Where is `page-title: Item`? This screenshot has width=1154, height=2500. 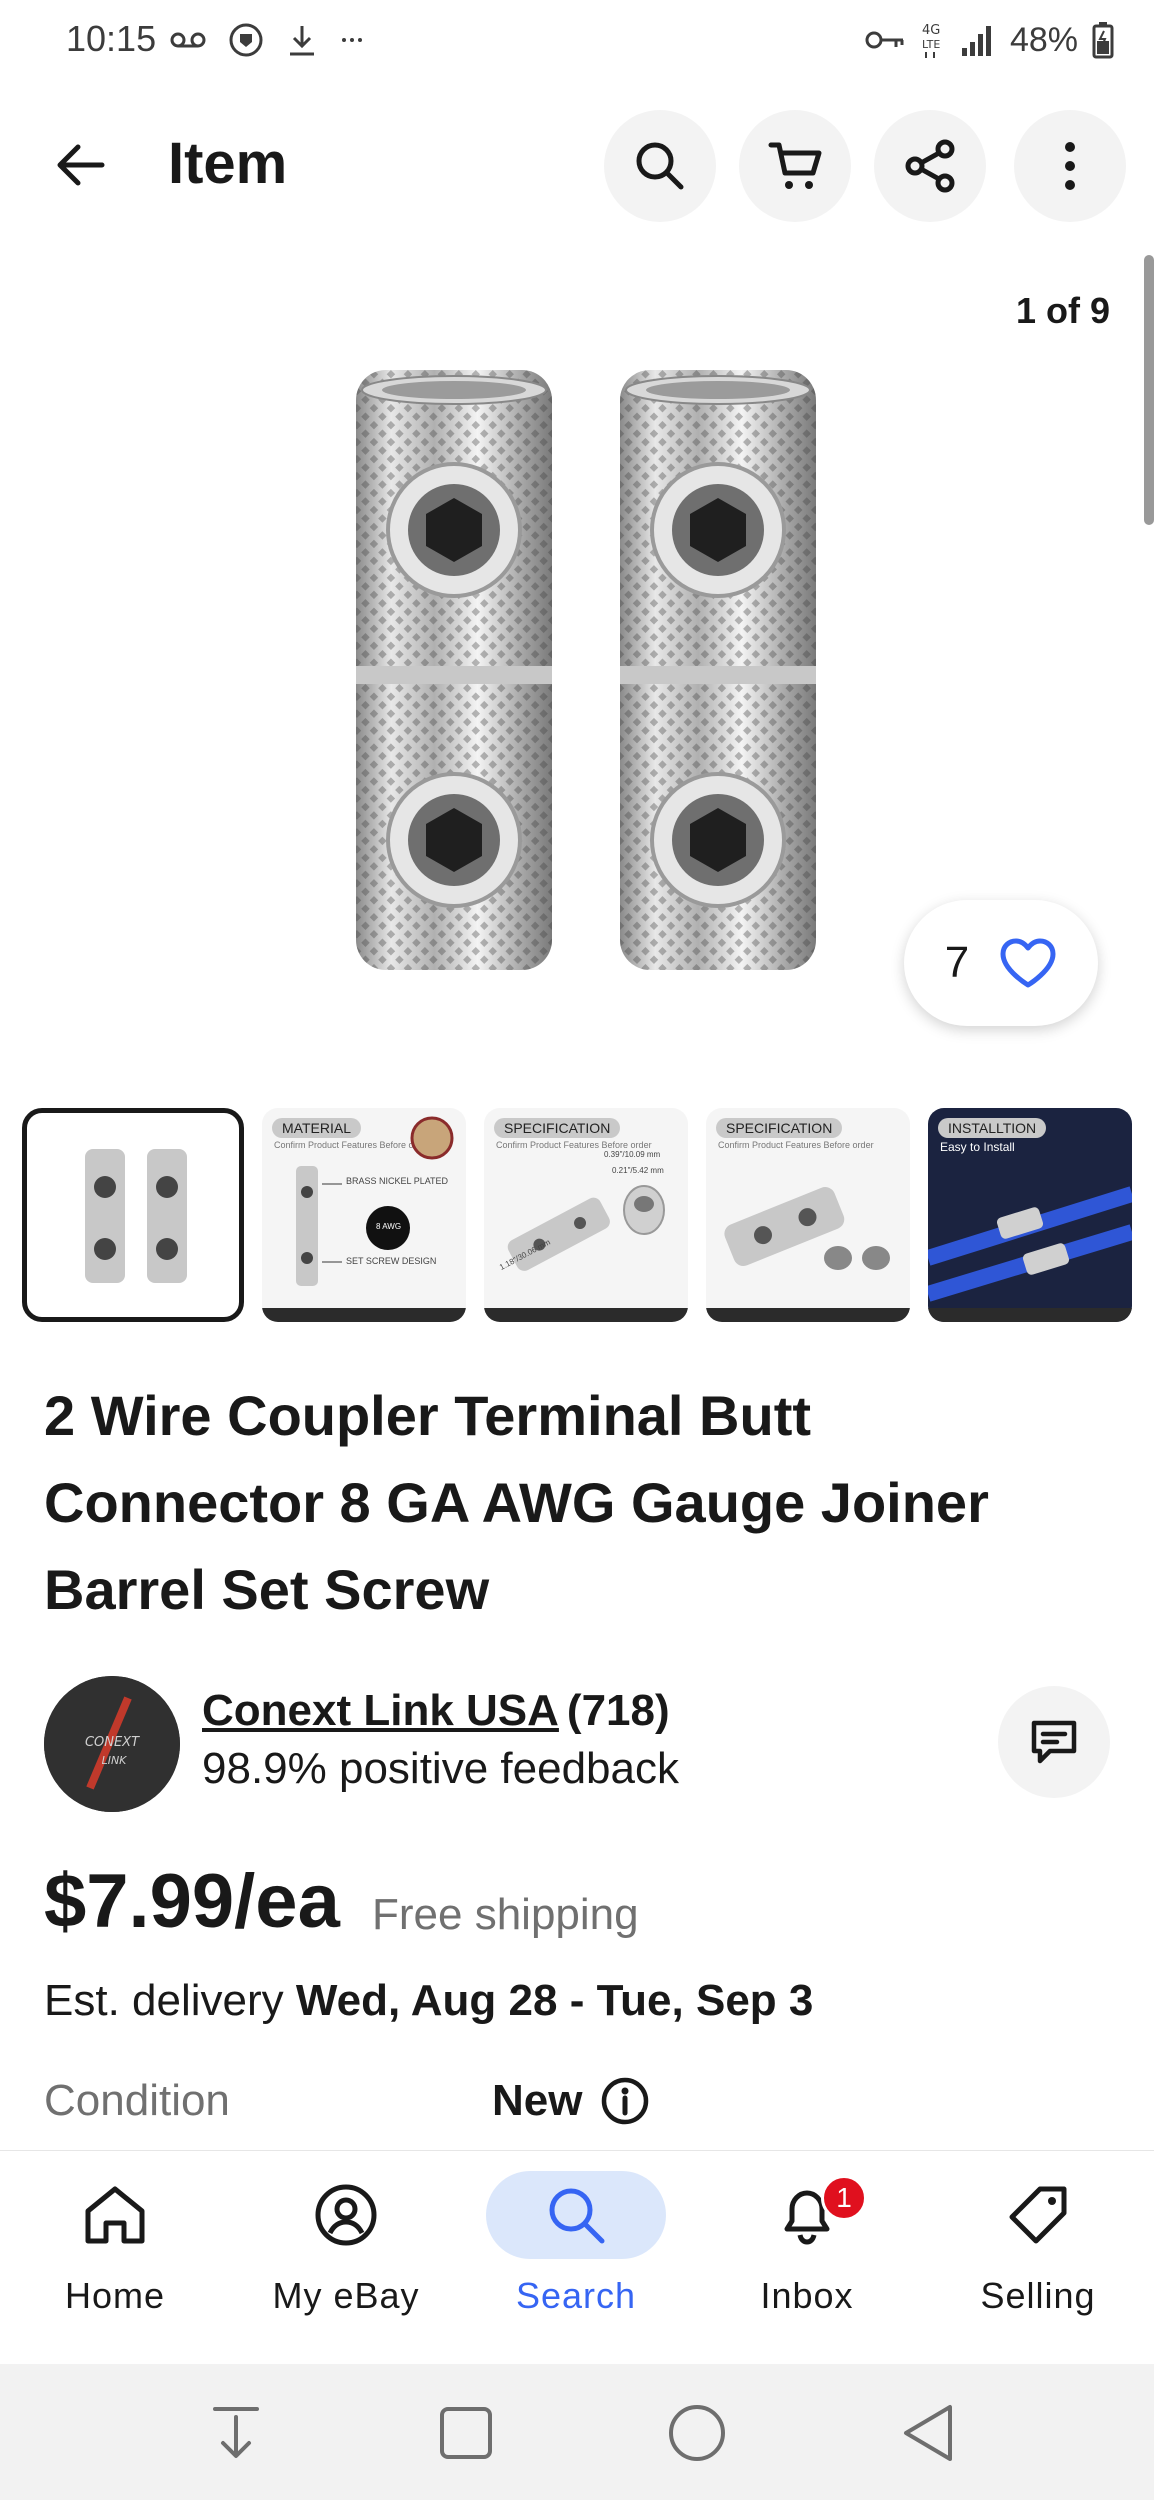
page-title: Item is located at coordinates (228, 163).